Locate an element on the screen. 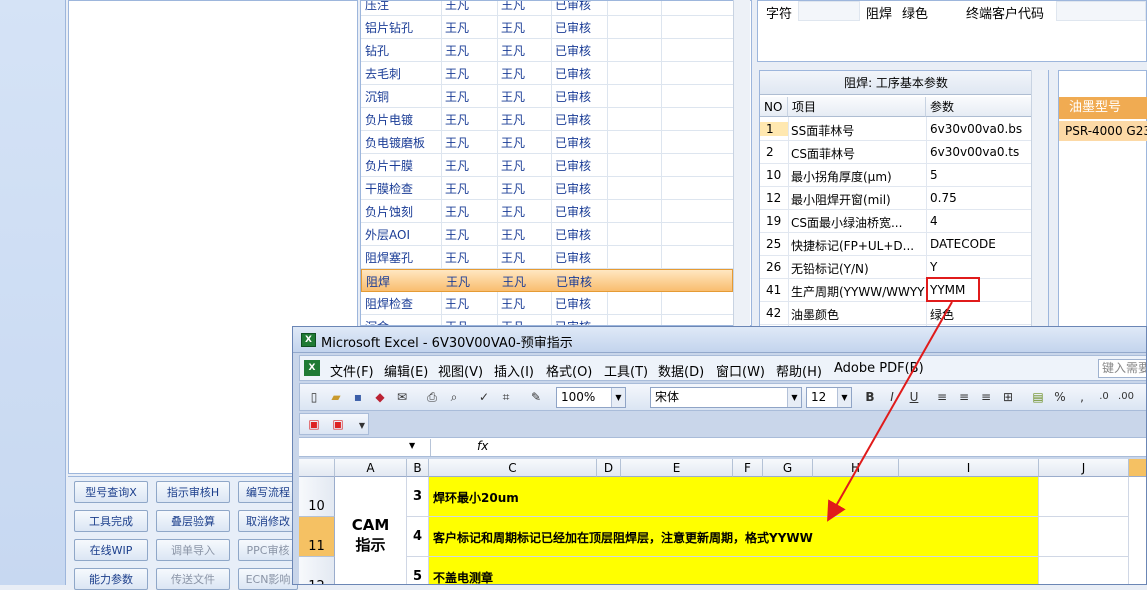  menu-adobe-pdf: Adobe PDF(B) is located at coordinates (879, 368).